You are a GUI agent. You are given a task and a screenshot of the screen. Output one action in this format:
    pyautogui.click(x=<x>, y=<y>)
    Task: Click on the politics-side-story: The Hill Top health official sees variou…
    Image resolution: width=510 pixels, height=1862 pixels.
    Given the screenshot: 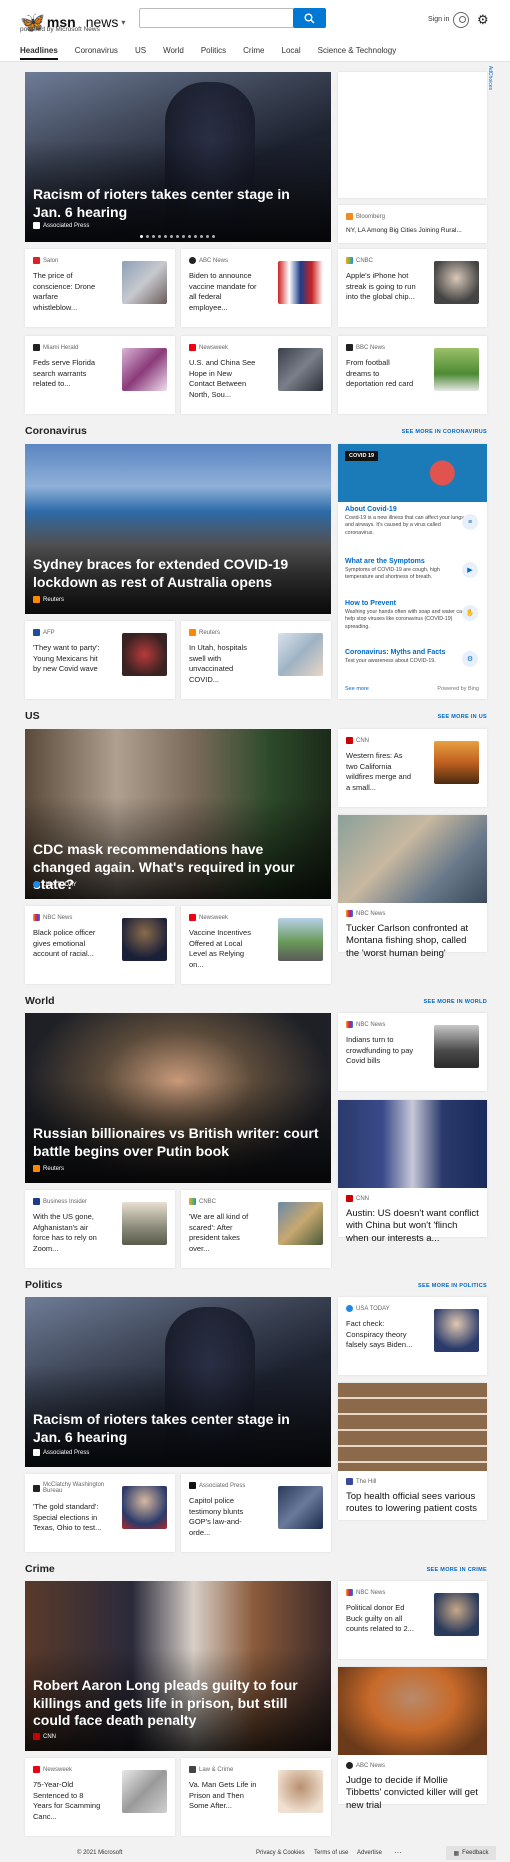 What is the action you would take?
    pyautogui.click(x=412, y=1451)
    